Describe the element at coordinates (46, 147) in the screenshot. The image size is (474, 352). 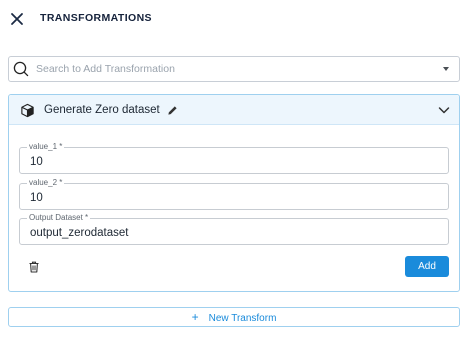
I see `value-1-label: value_1 *` at that location.